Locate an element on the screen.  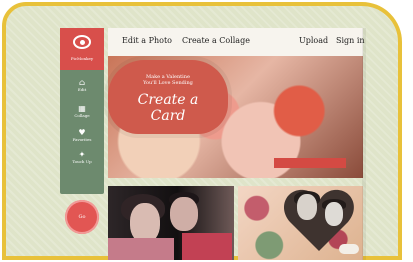
nav-sign-in: Sign in is located at coordinates (350, 40).